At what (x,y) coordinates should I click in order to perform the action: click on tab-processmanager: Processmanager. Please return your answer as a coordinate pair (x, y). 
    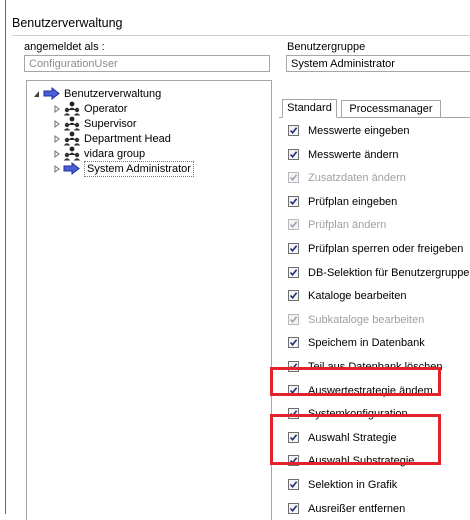
    Looking at the image, I should click on (391, 109).